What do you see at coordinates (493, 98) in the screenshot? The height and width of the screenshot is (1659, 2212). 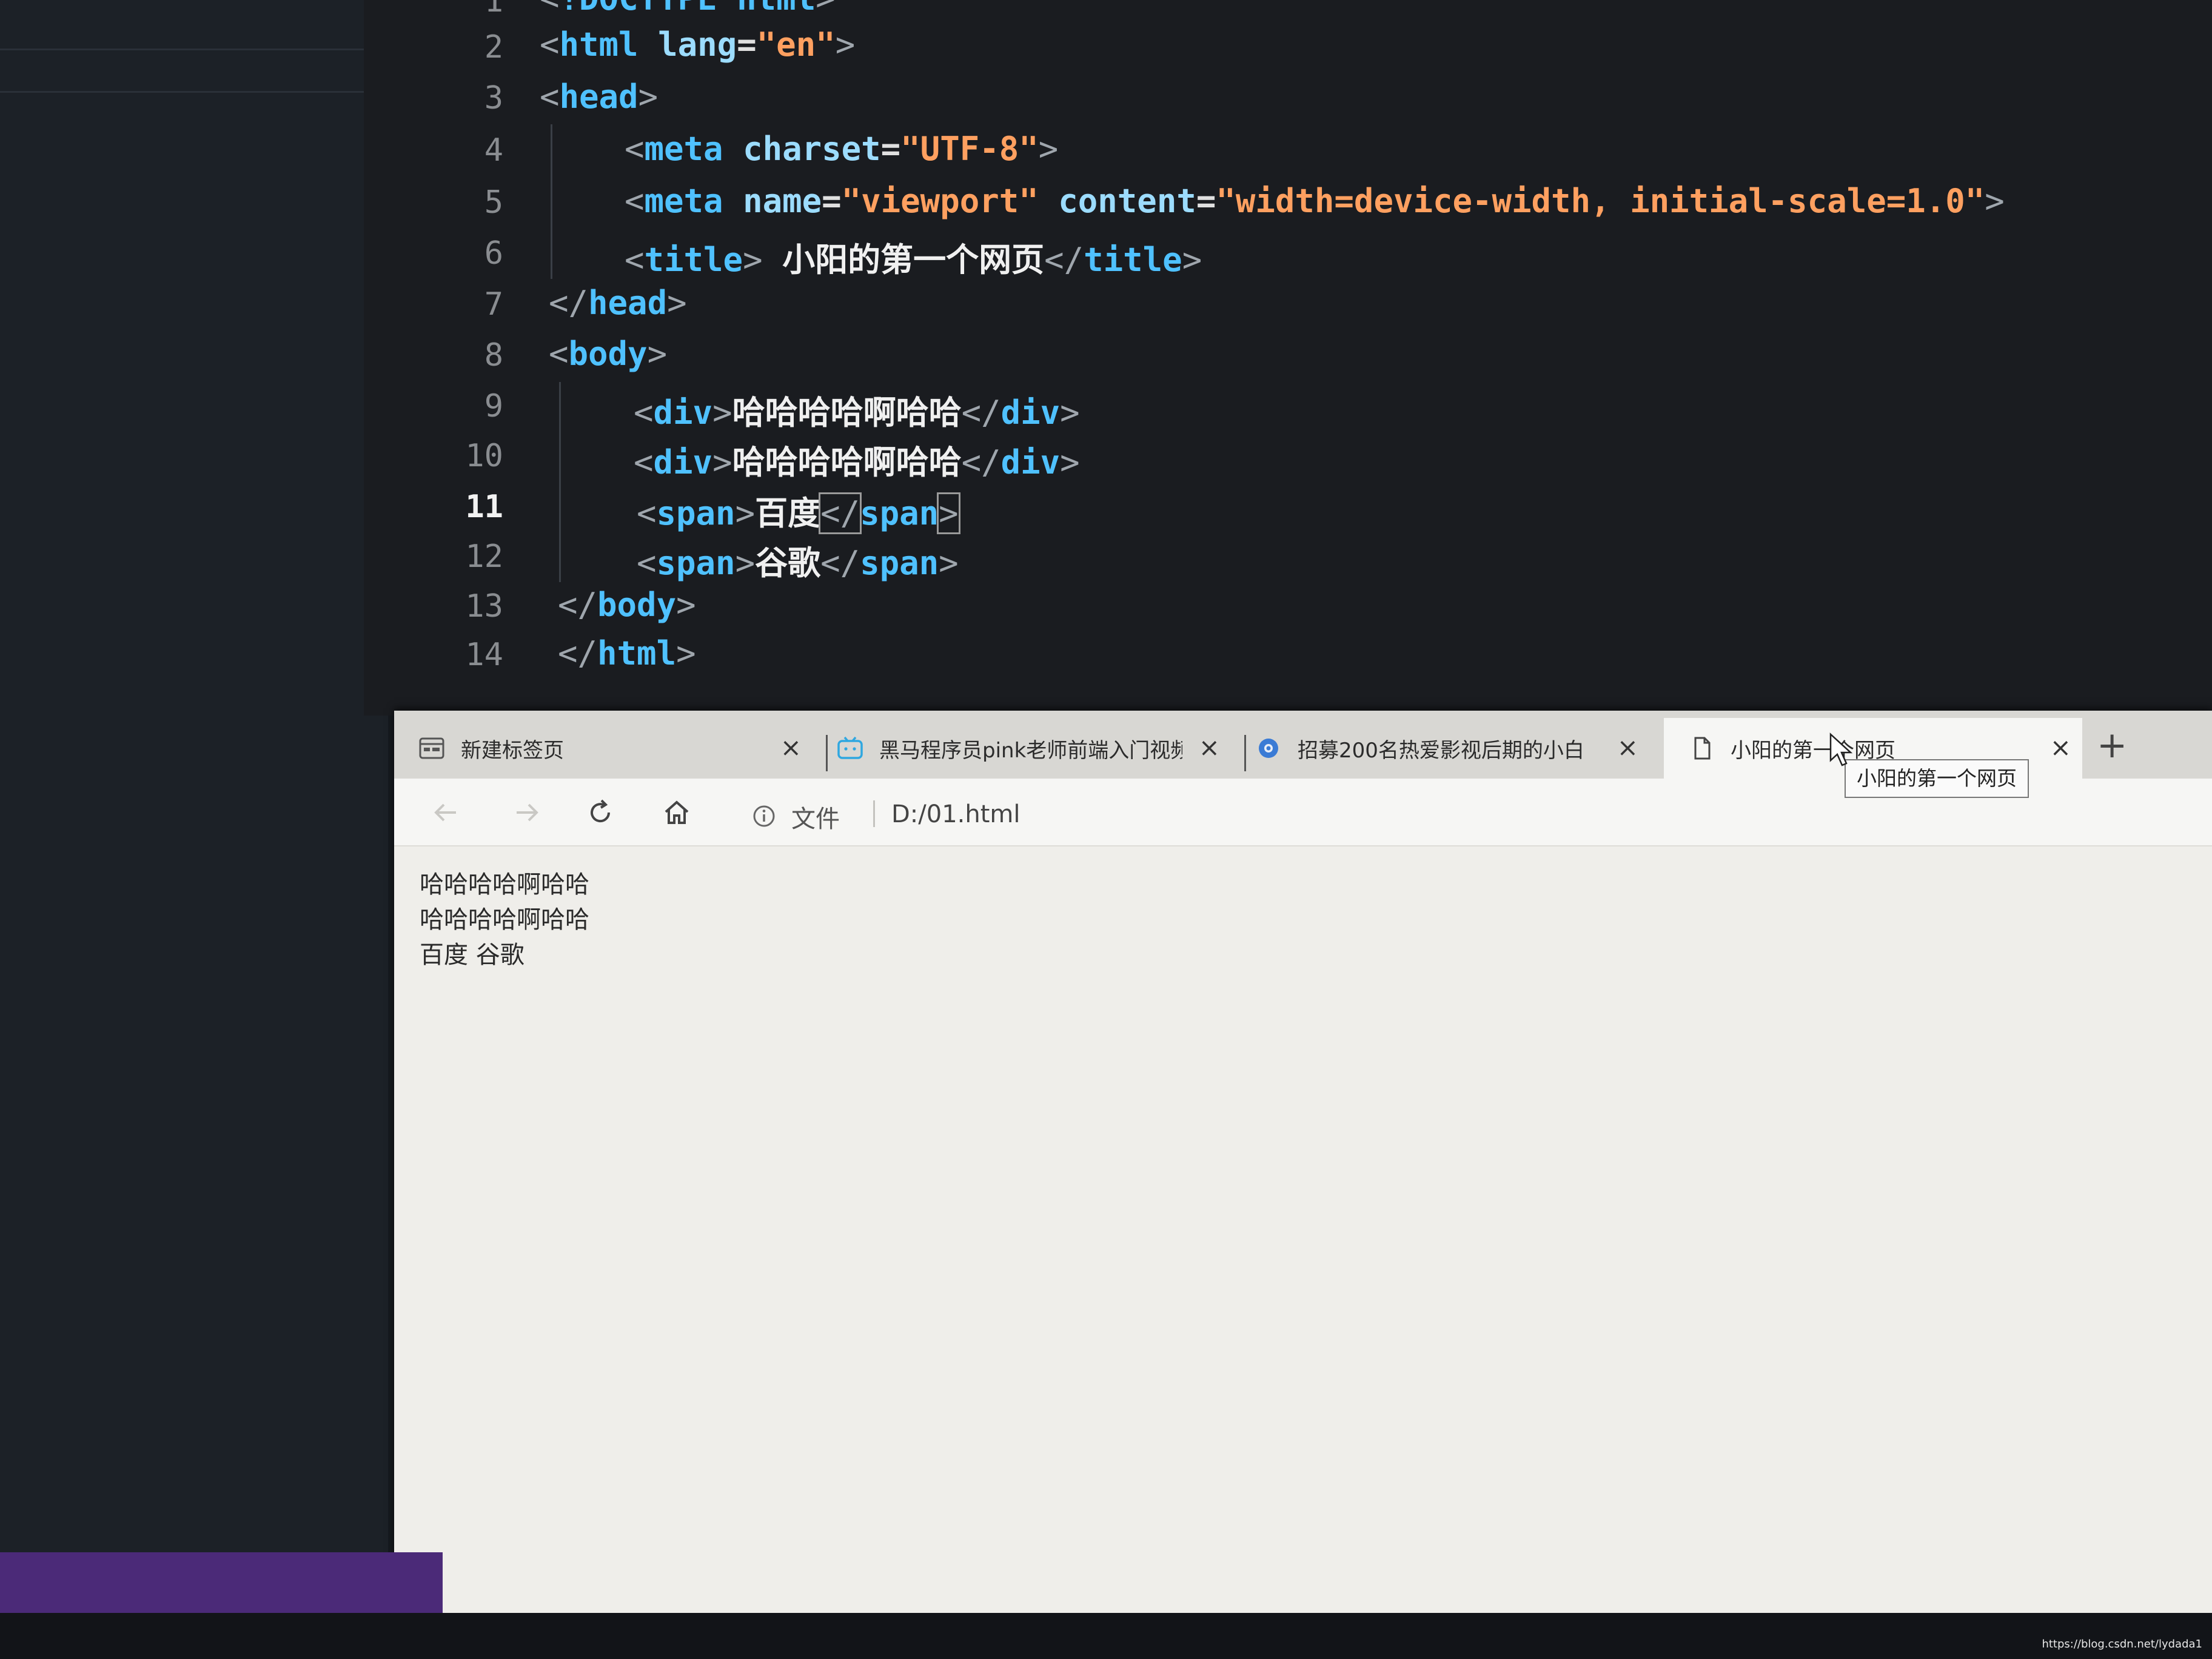 I see `line-number: 3` at bounding box center [493, 98].